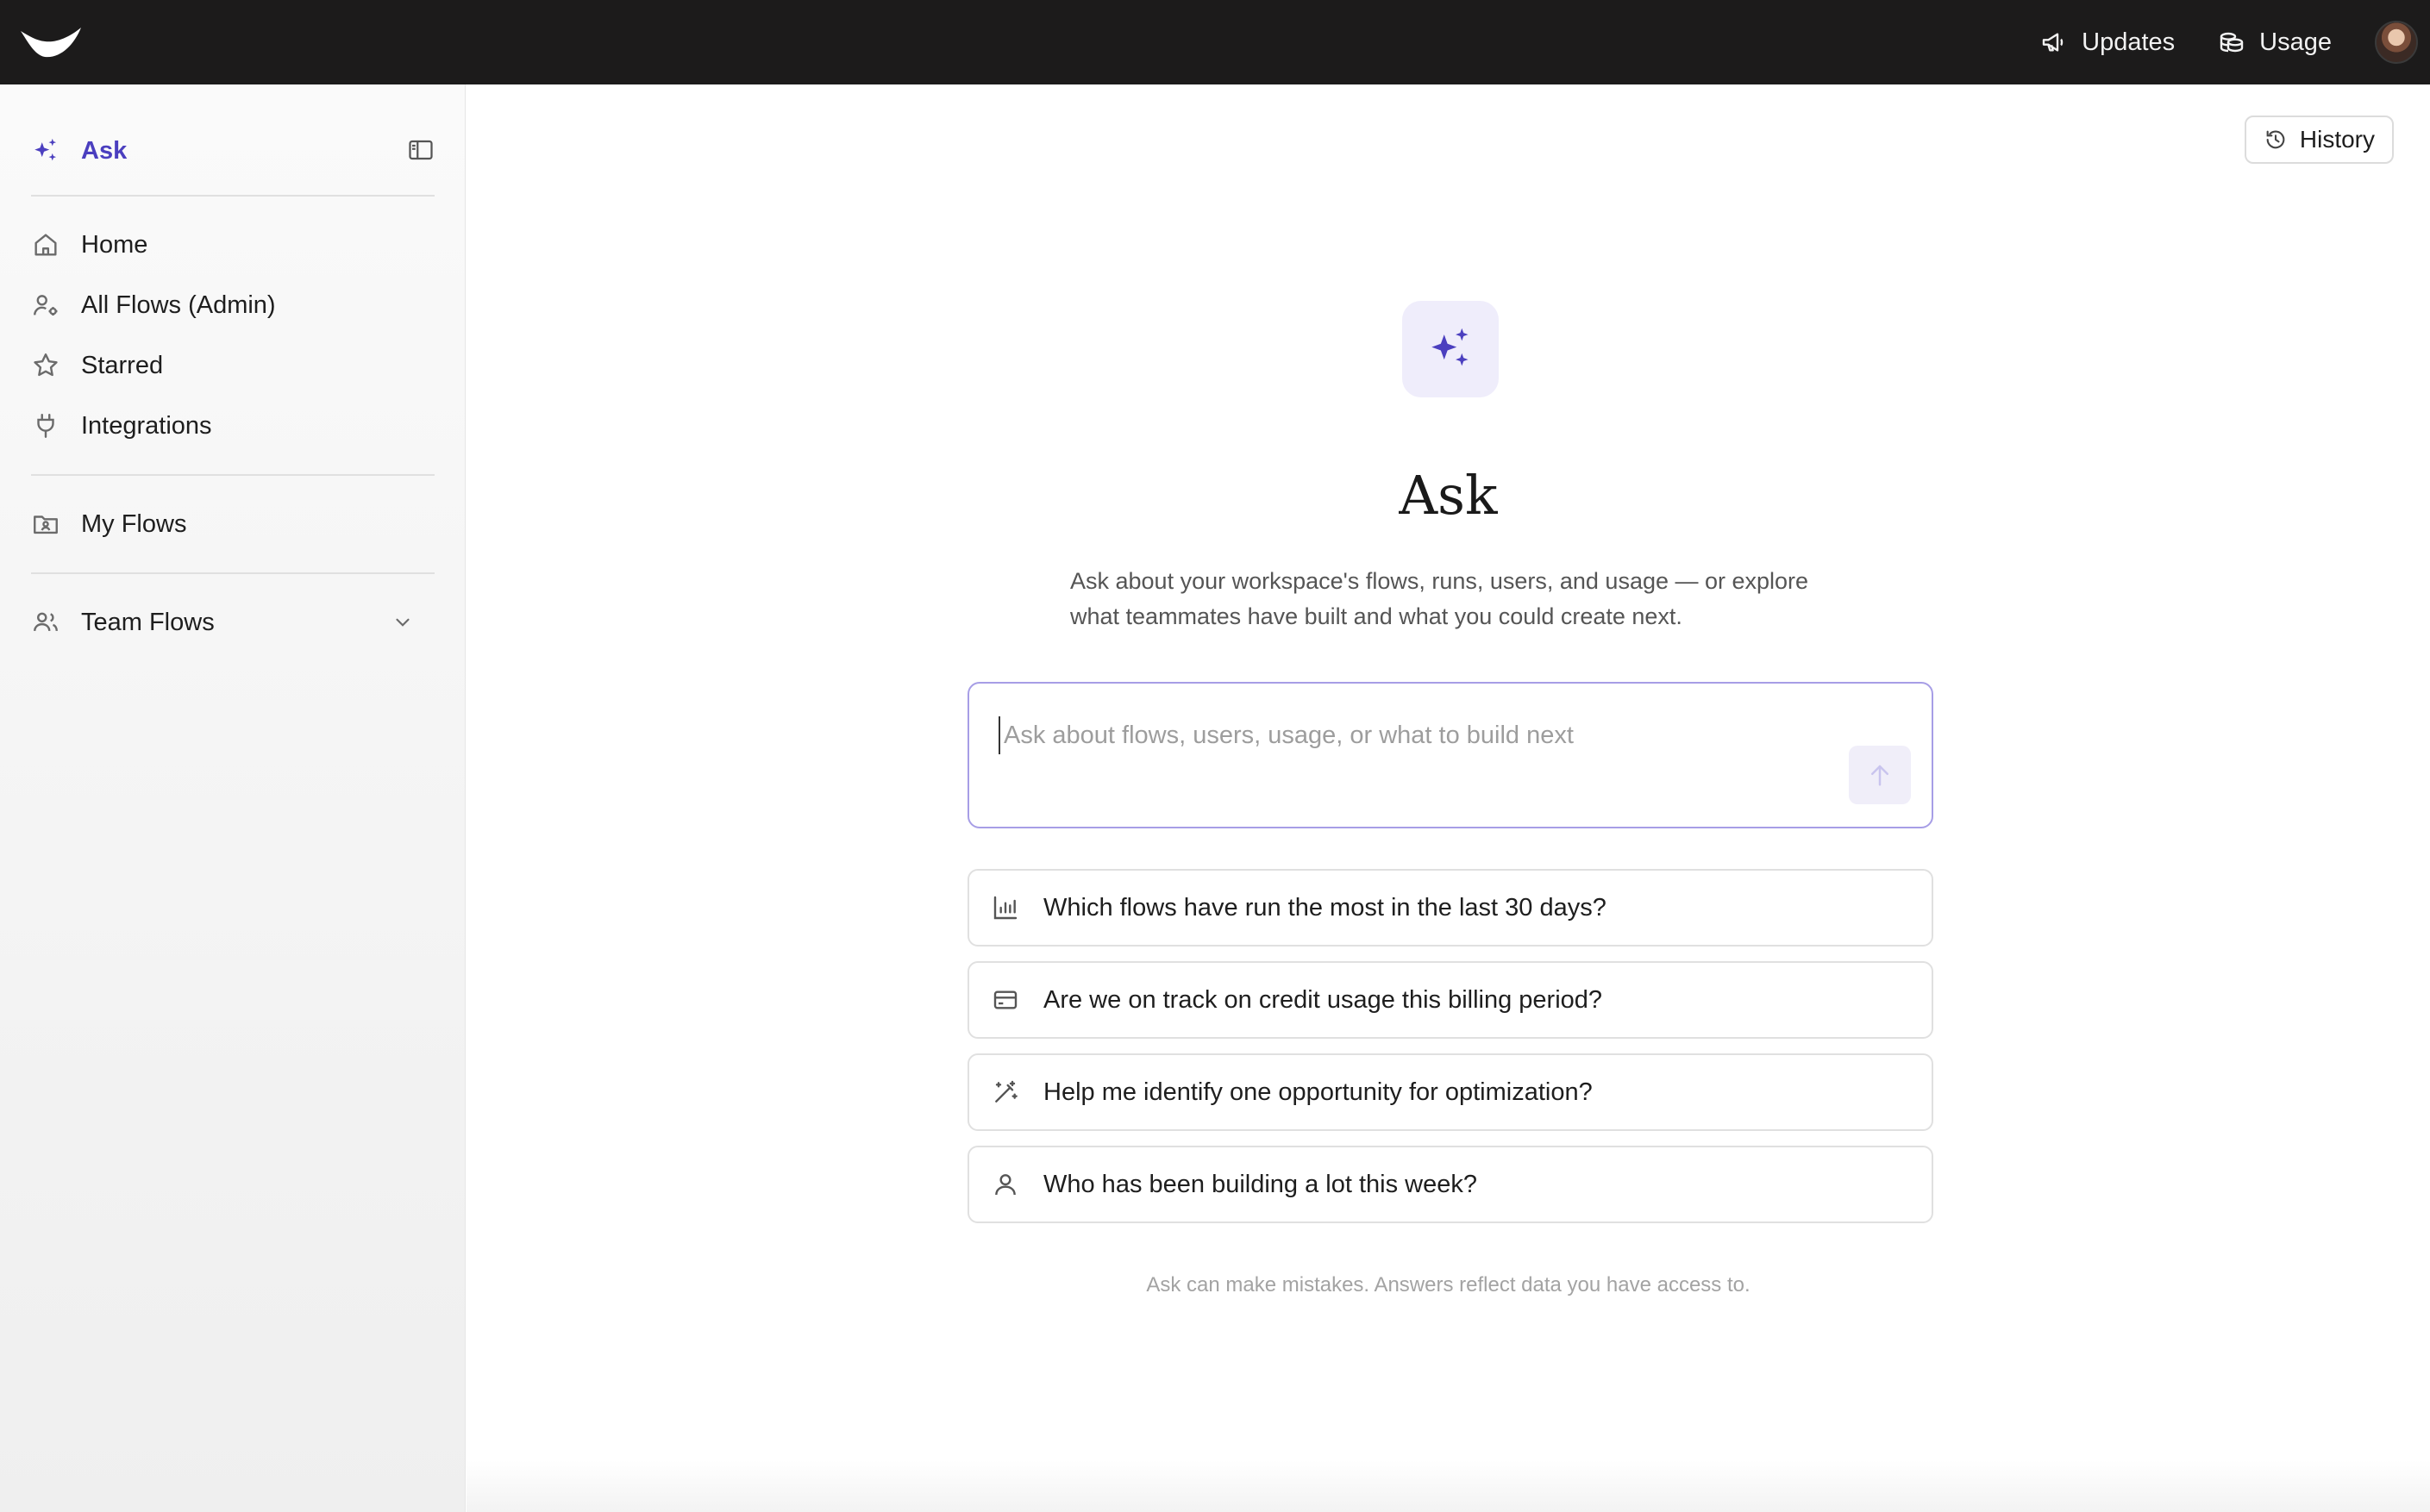 The width and height of the screenshot is (2430, 1512). Describe the element at coordinates (2129, 42) in the screenshot. I see `updates-label: Updates` at that location.